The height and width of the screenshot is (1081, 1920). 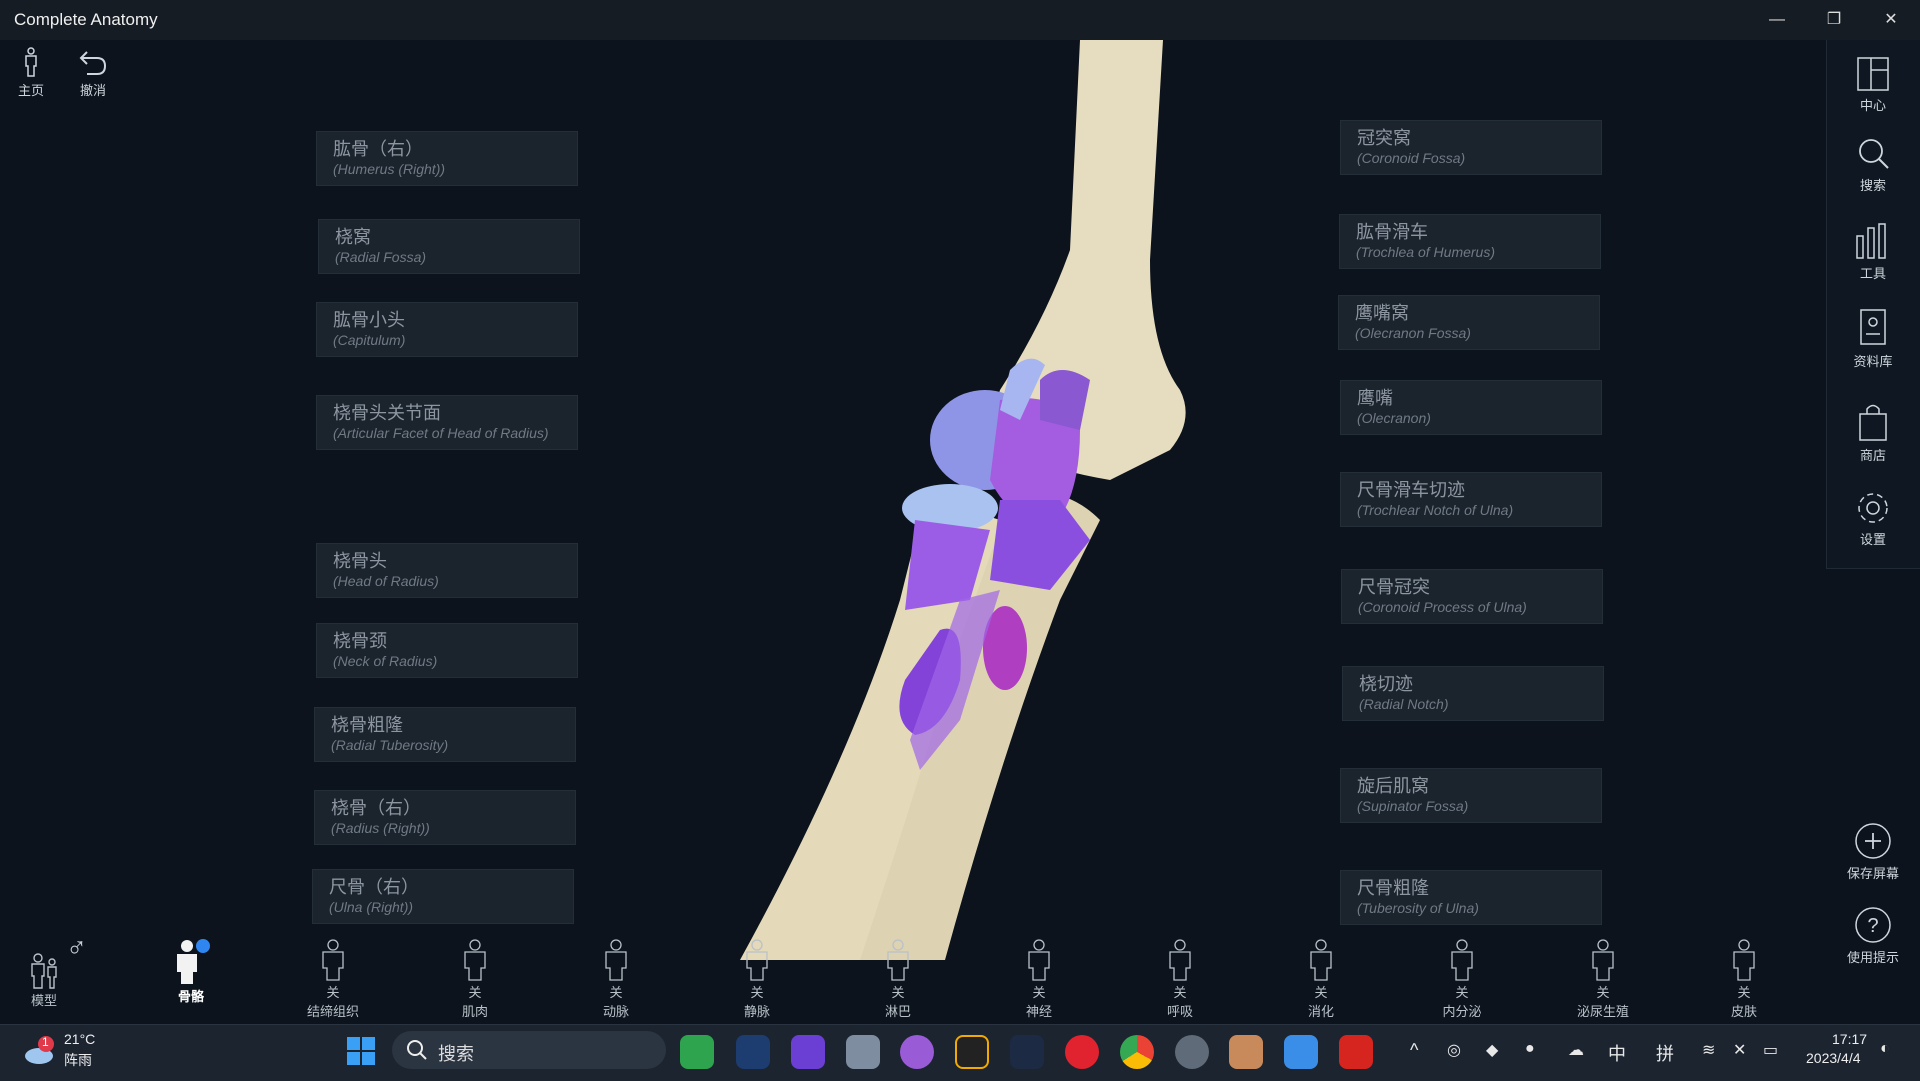 What do you see at coordinates (447, 158) in the screenshot?
I see `label-humerus: 肱骨（右） (Humerus (Right))` at bounding box center [447, 158].